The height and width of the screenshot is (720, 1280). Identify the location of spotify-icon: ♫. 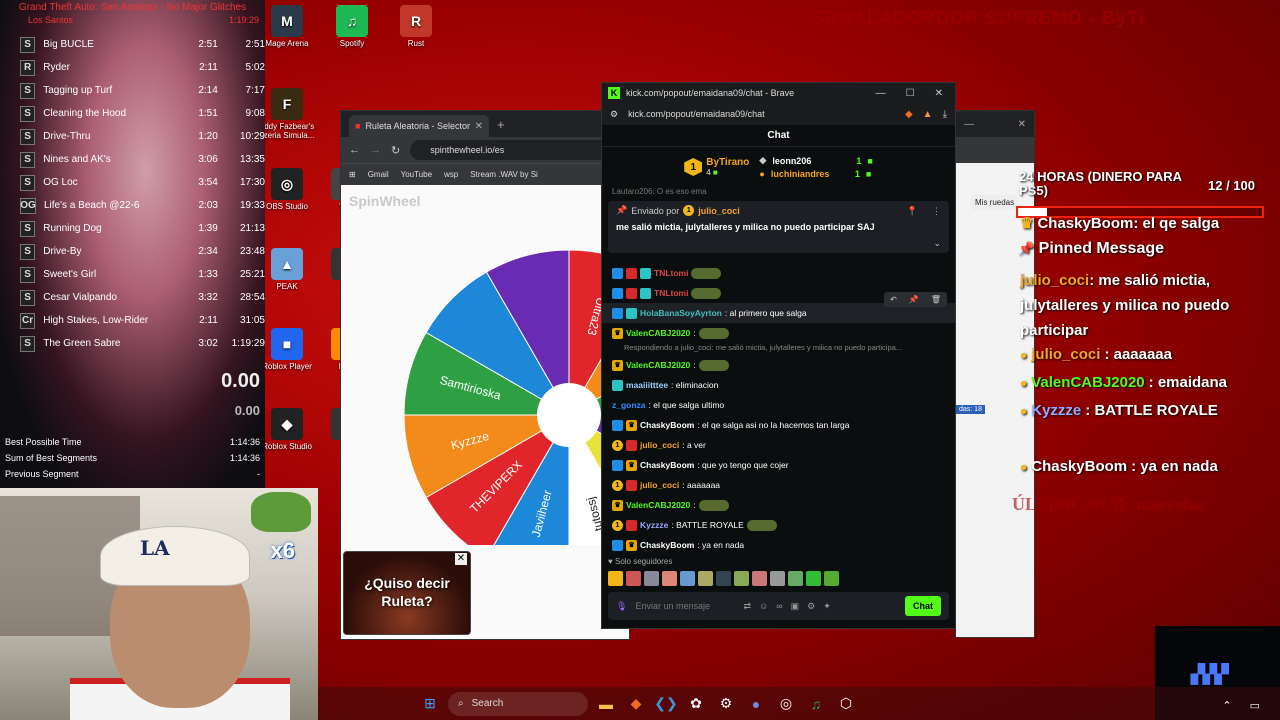
(816, 704).